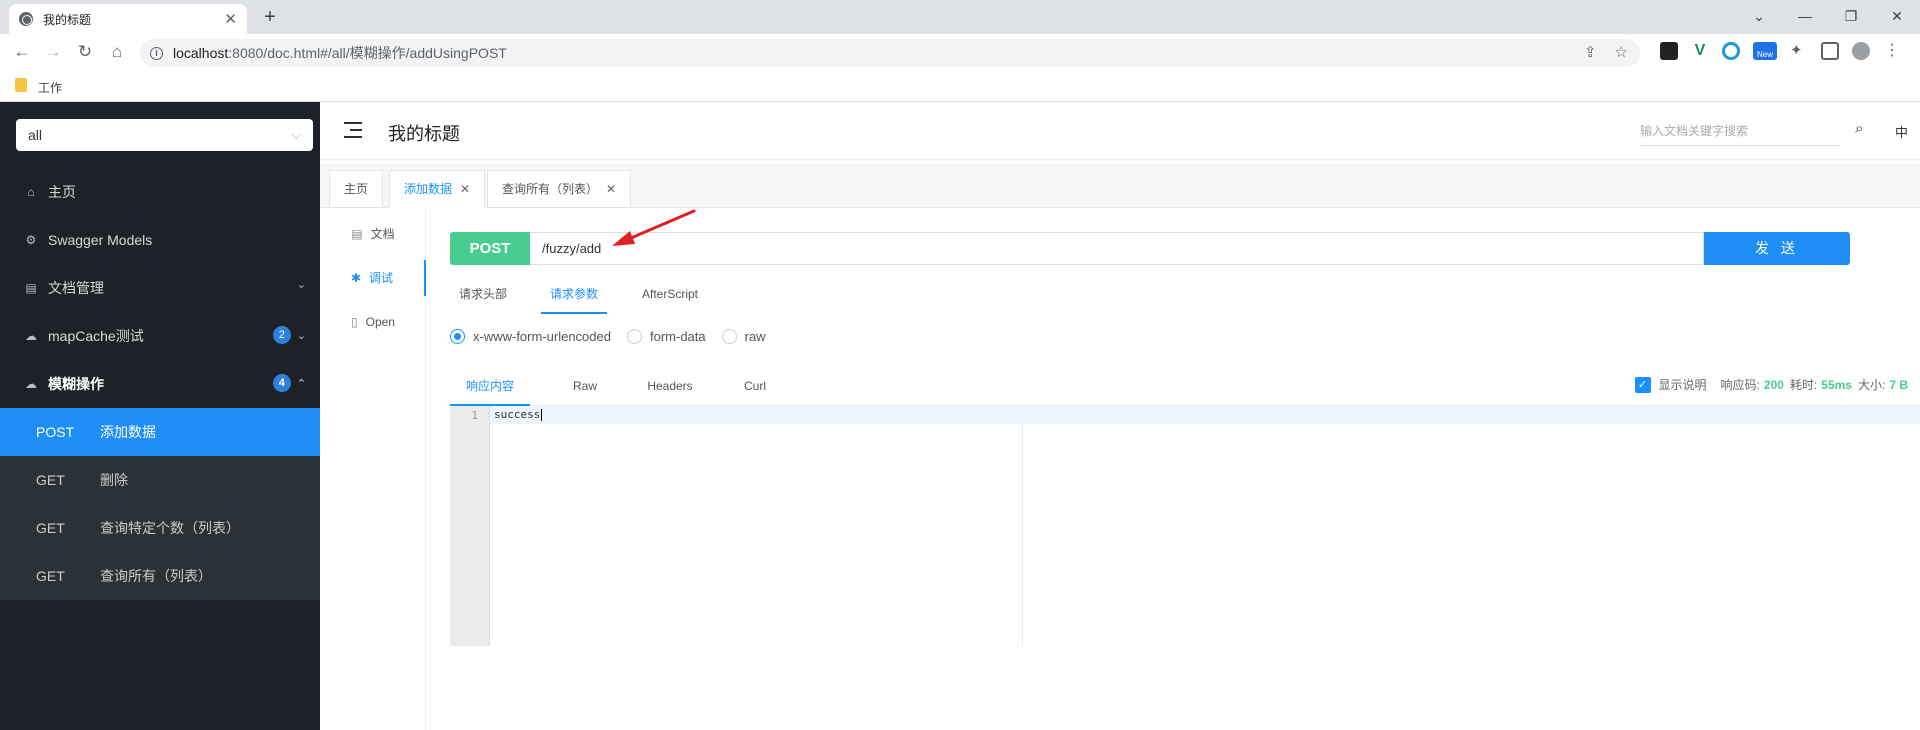 The image size is (1920, 730). What do you see at coordinates (654, 227) in the screenshot?
I see `annotation-arrow` at bounding box center [654, 227].